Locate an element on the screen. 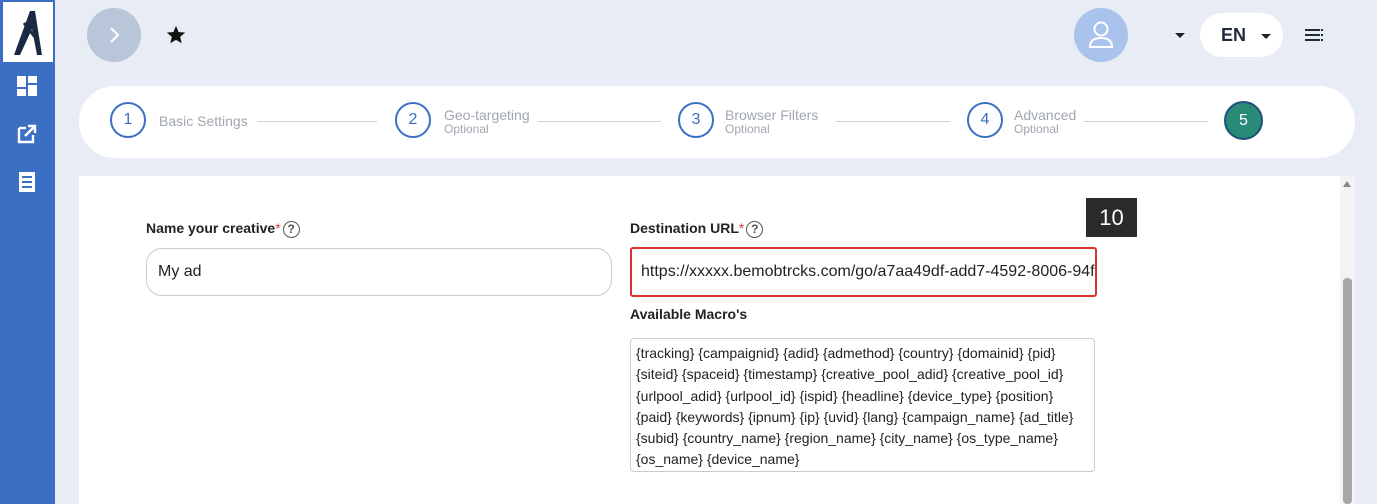  step-2-title: Geo-targeting is located at coordinates (487, 115).